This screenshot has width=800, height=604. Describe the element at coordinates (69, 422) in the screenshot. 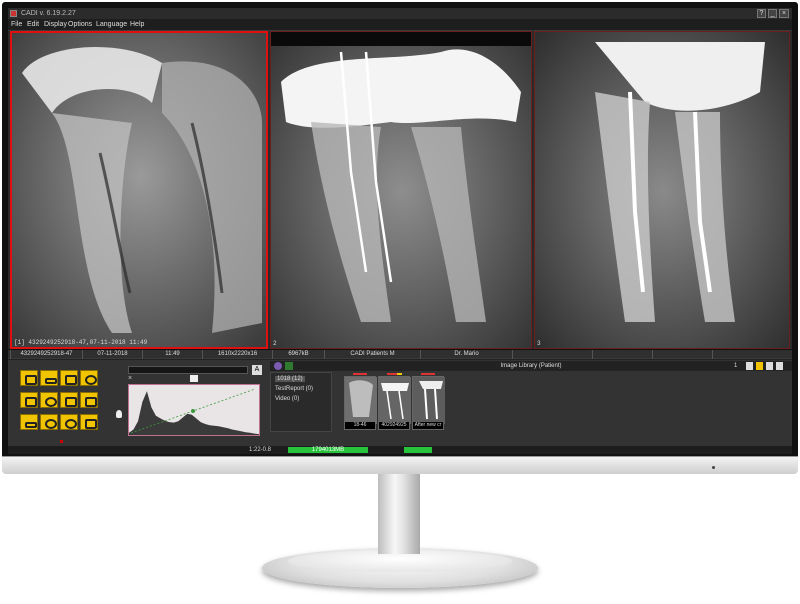

I see `contrast-icon` at that location.